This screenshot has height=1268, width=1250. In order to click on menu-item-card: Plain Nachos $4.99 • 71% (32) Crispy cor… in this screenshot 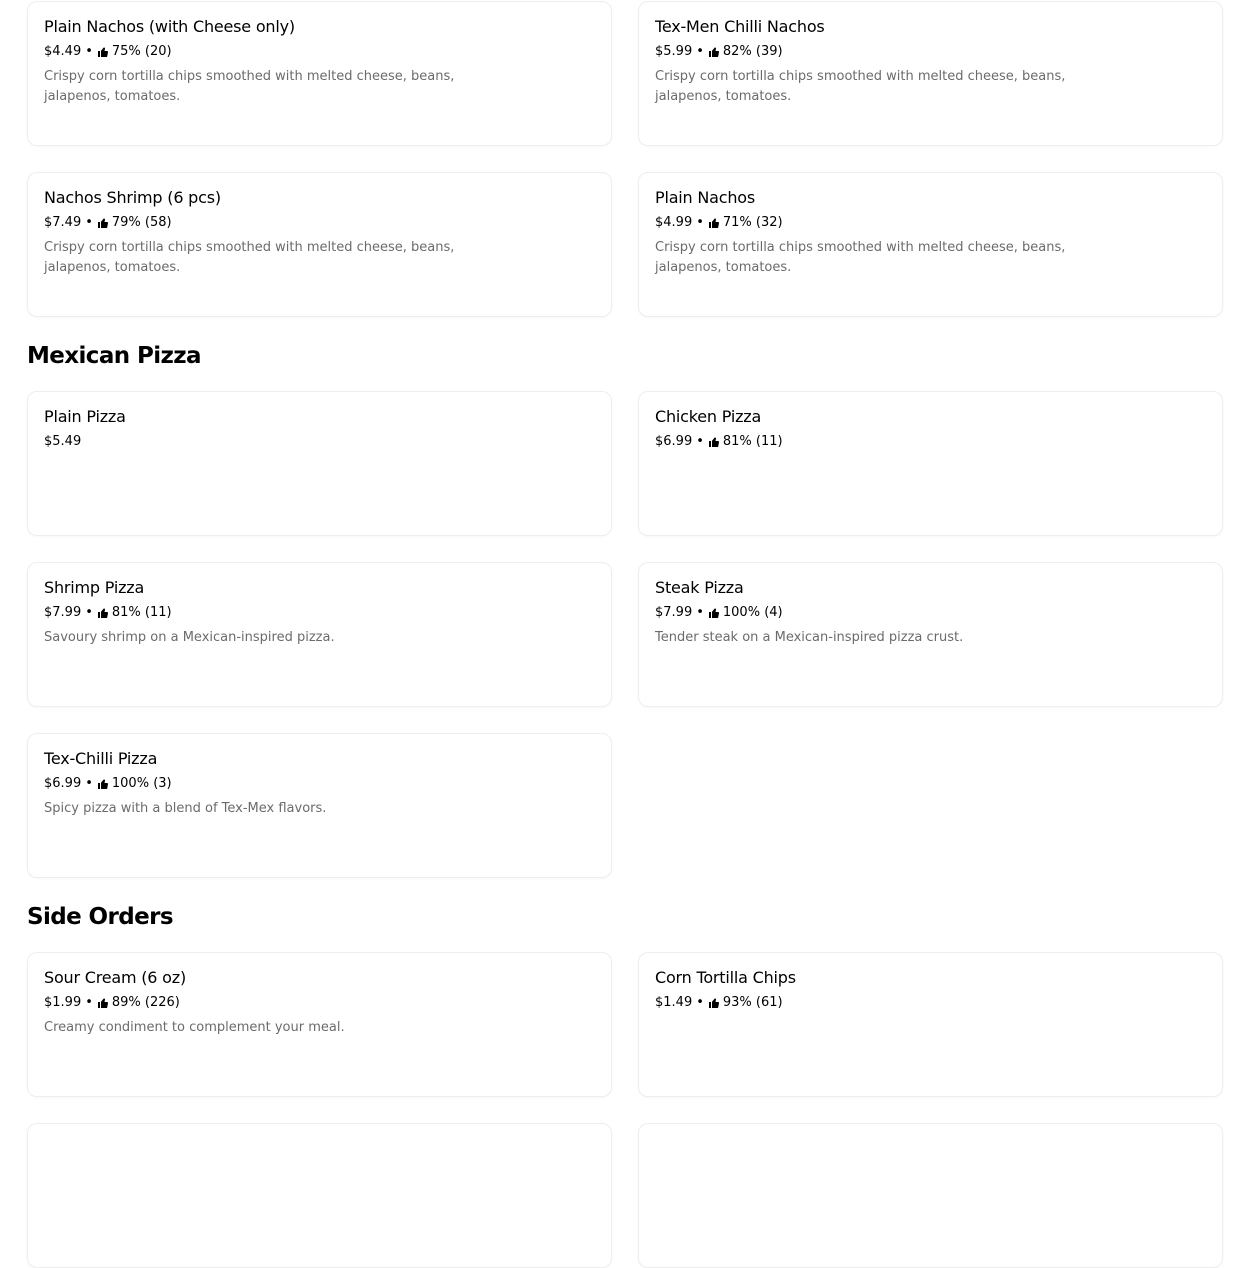, I will do `click(930, 244)`.